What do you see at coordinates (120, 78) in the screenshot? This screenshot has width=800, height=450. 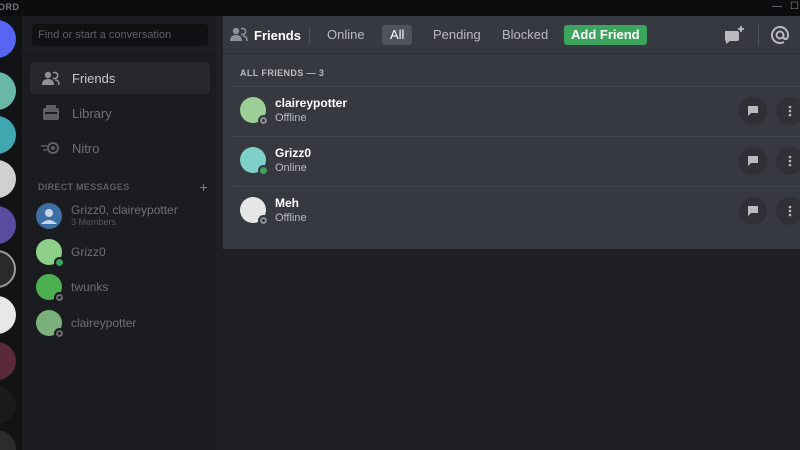 I see `sidebar-item-friends: Friends` at bounding box center [120, 78].